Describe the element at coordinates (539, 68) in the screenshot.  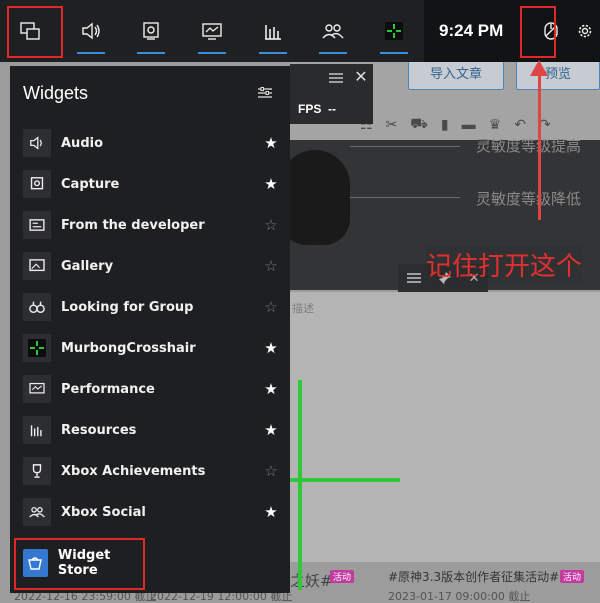
I see `annotation-arrow-head` at that location.